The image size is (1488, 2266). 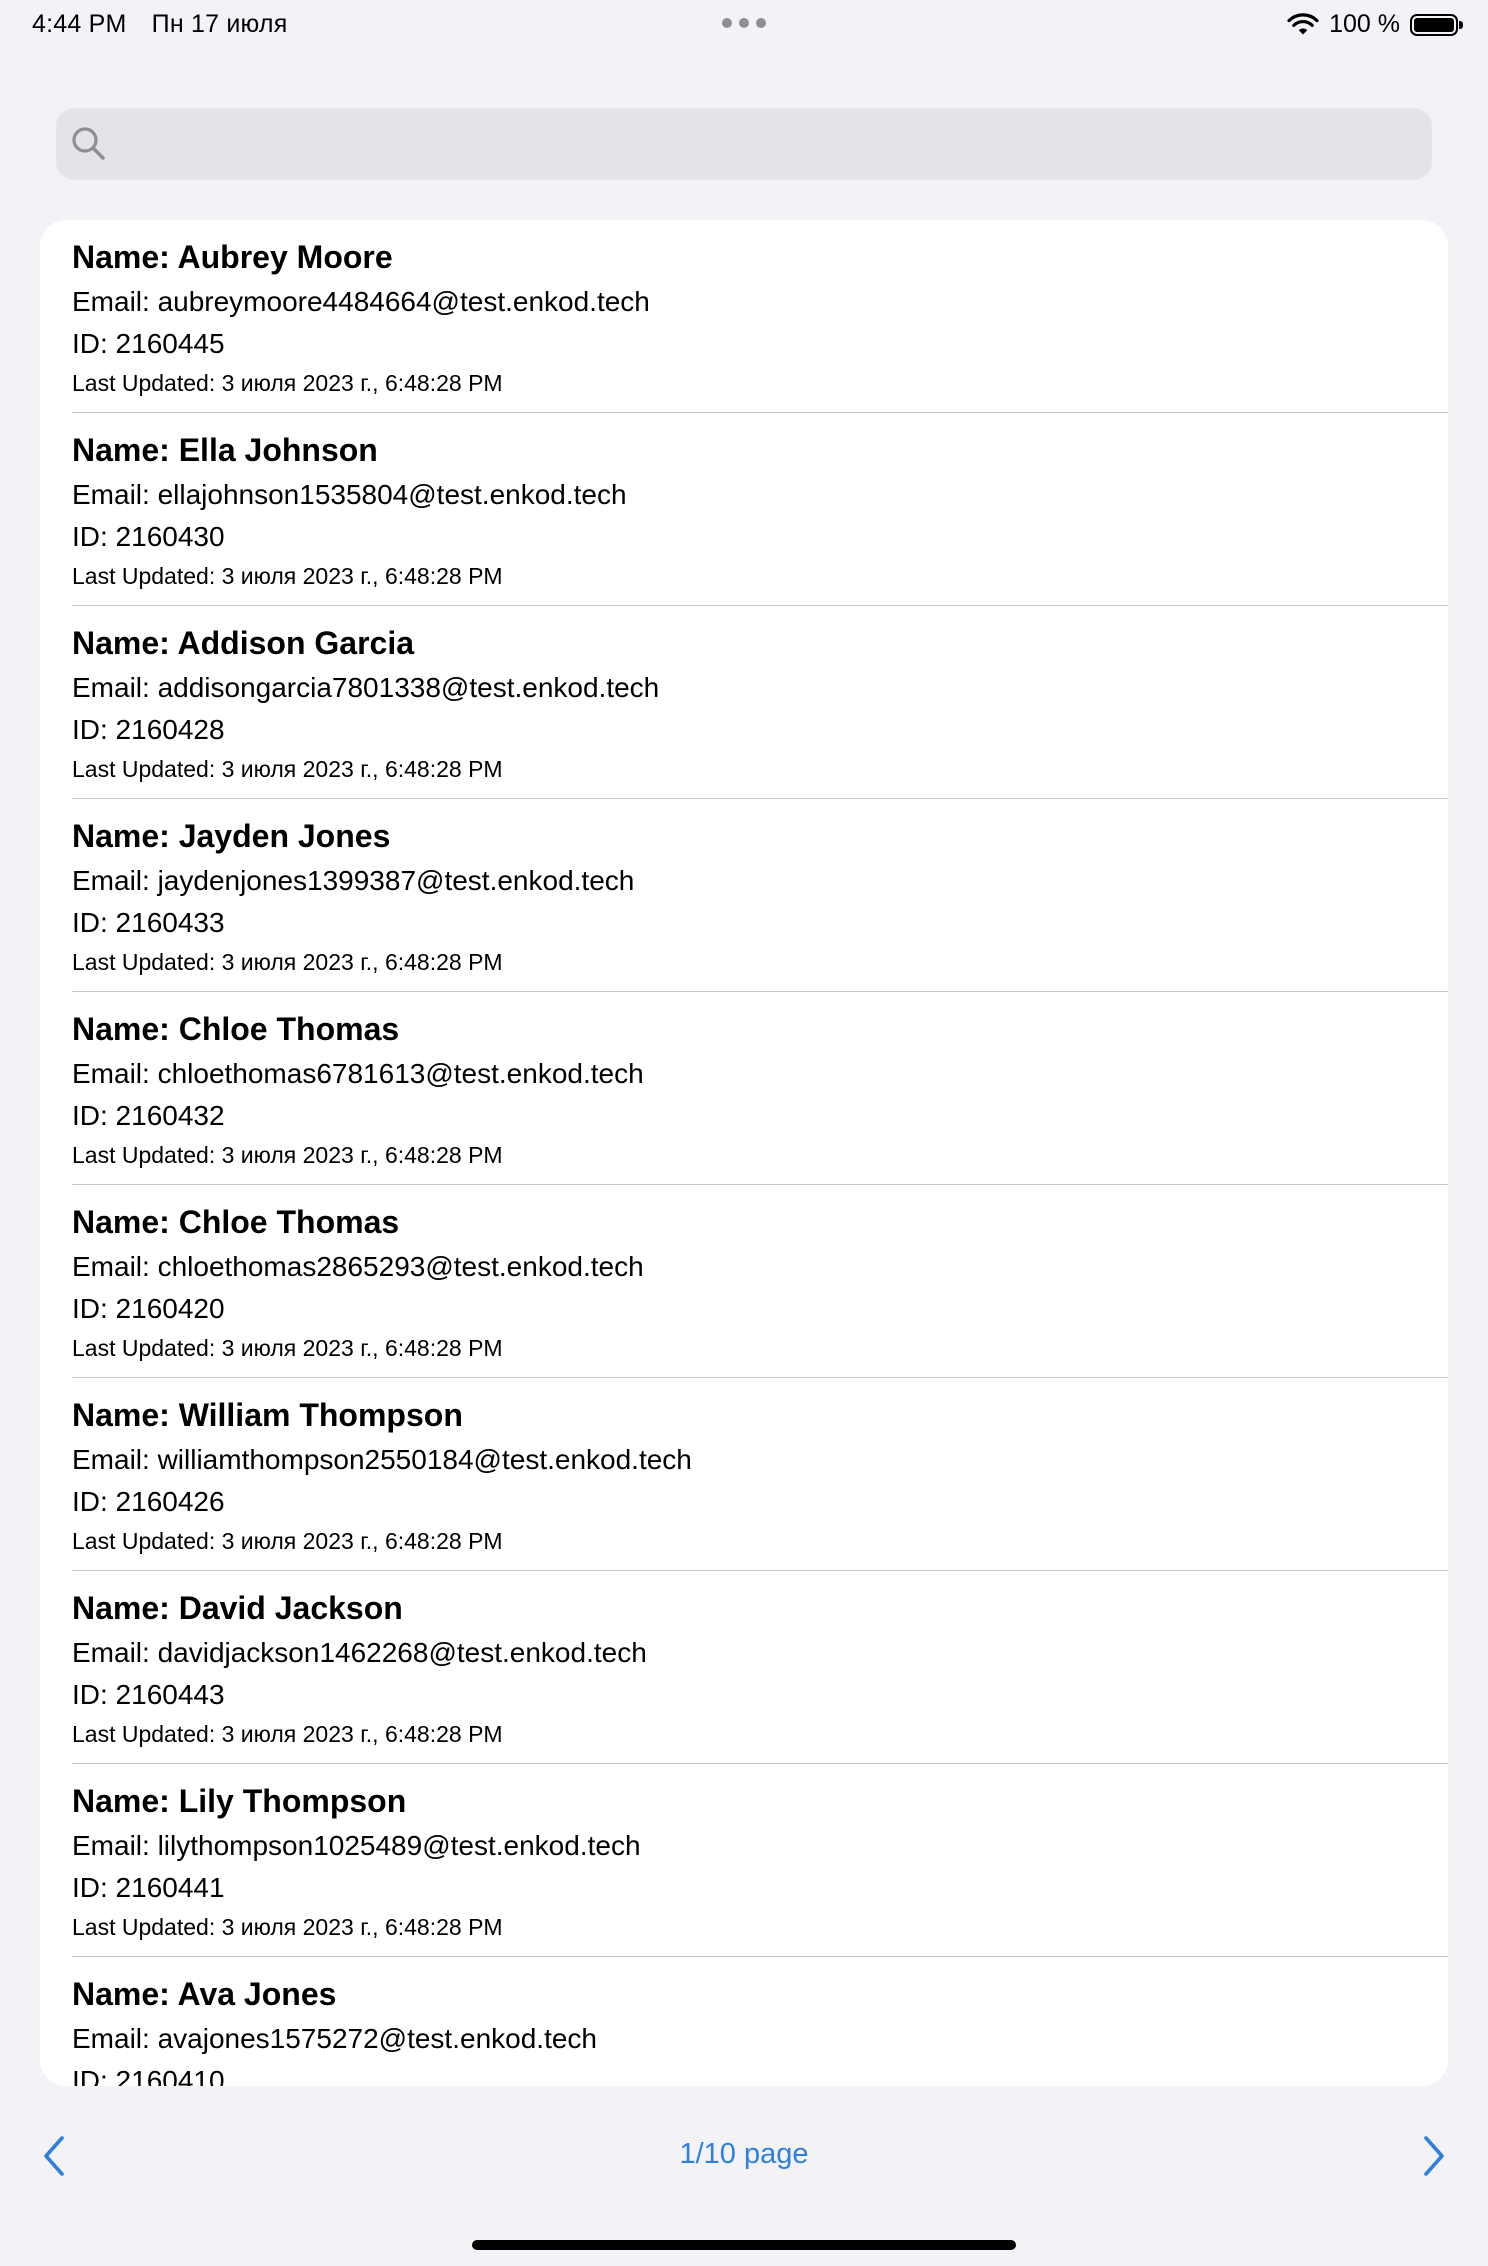 What do you see at coordinates (231, 836) in the screenshot?
I see `contact-name: Name: Jayden Jones` at bounding box center [231, 836].